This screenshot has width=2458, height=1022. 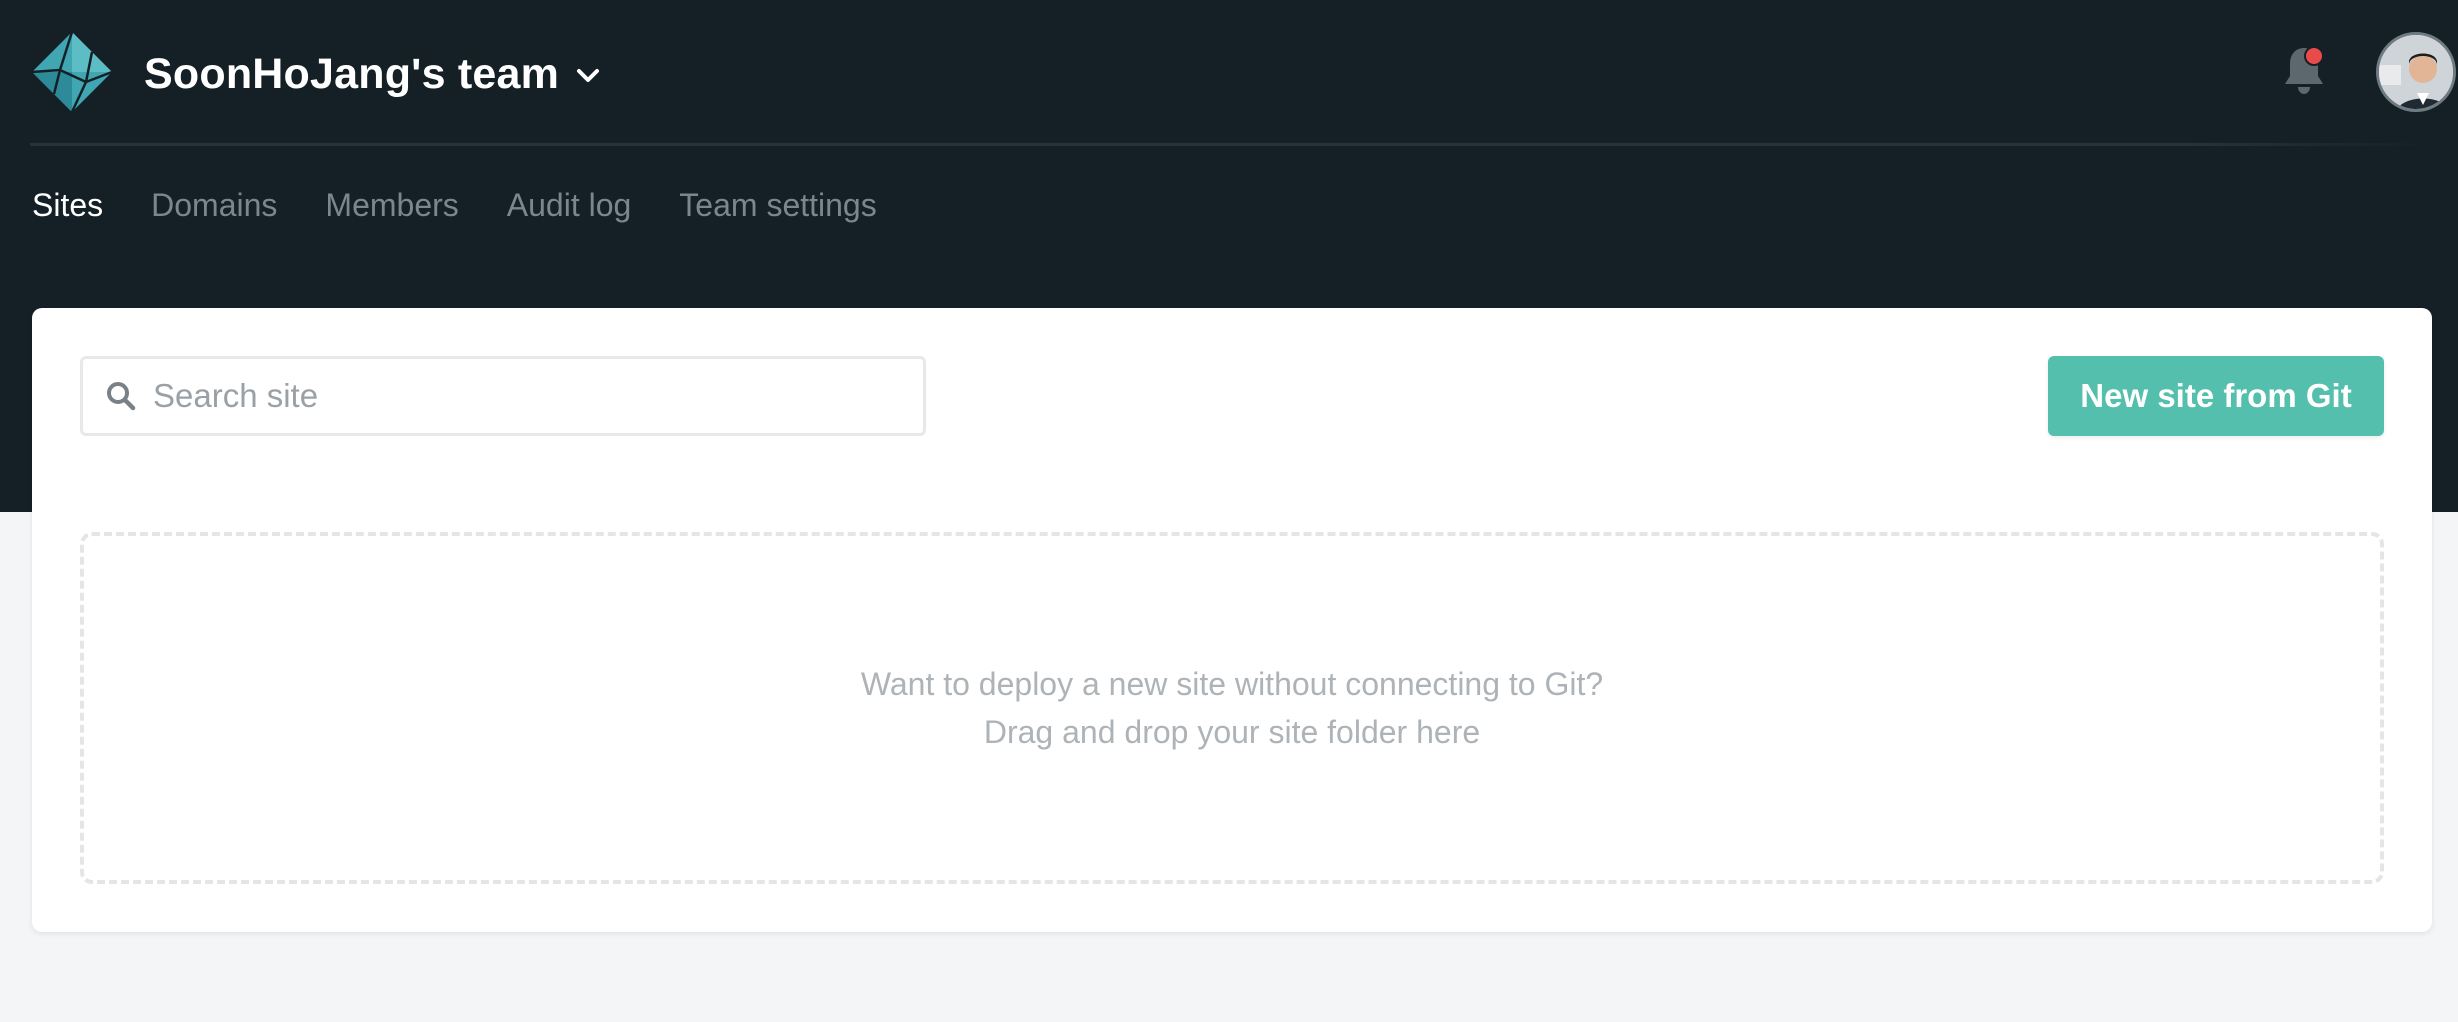 What do you see at coordinates (67, 205) in the screenshot?
I see `tab-sites: Sites` at bounding box center [67, 205].